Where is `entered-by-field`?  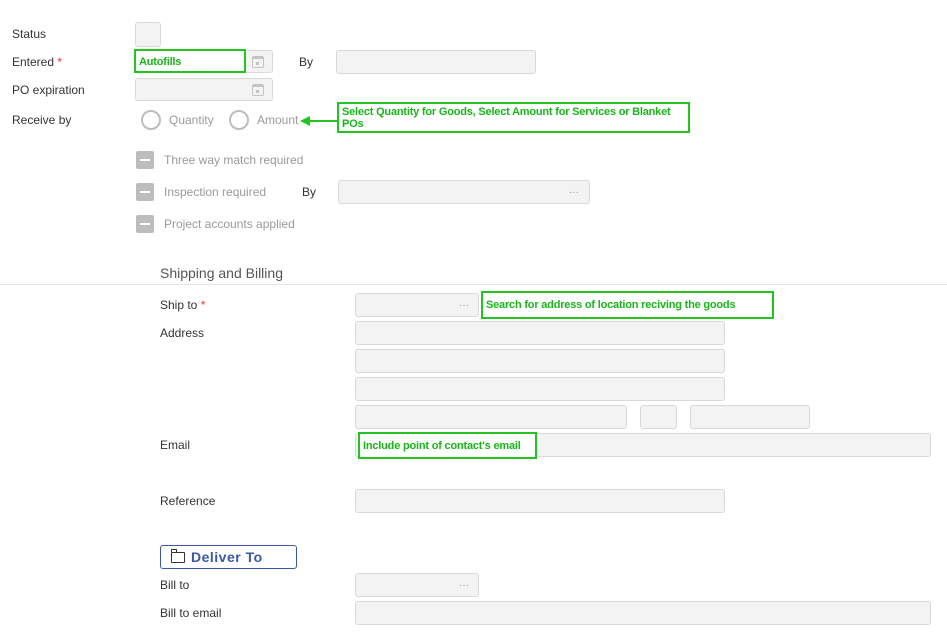 entered-by-field is located at coordinates (436, 62).